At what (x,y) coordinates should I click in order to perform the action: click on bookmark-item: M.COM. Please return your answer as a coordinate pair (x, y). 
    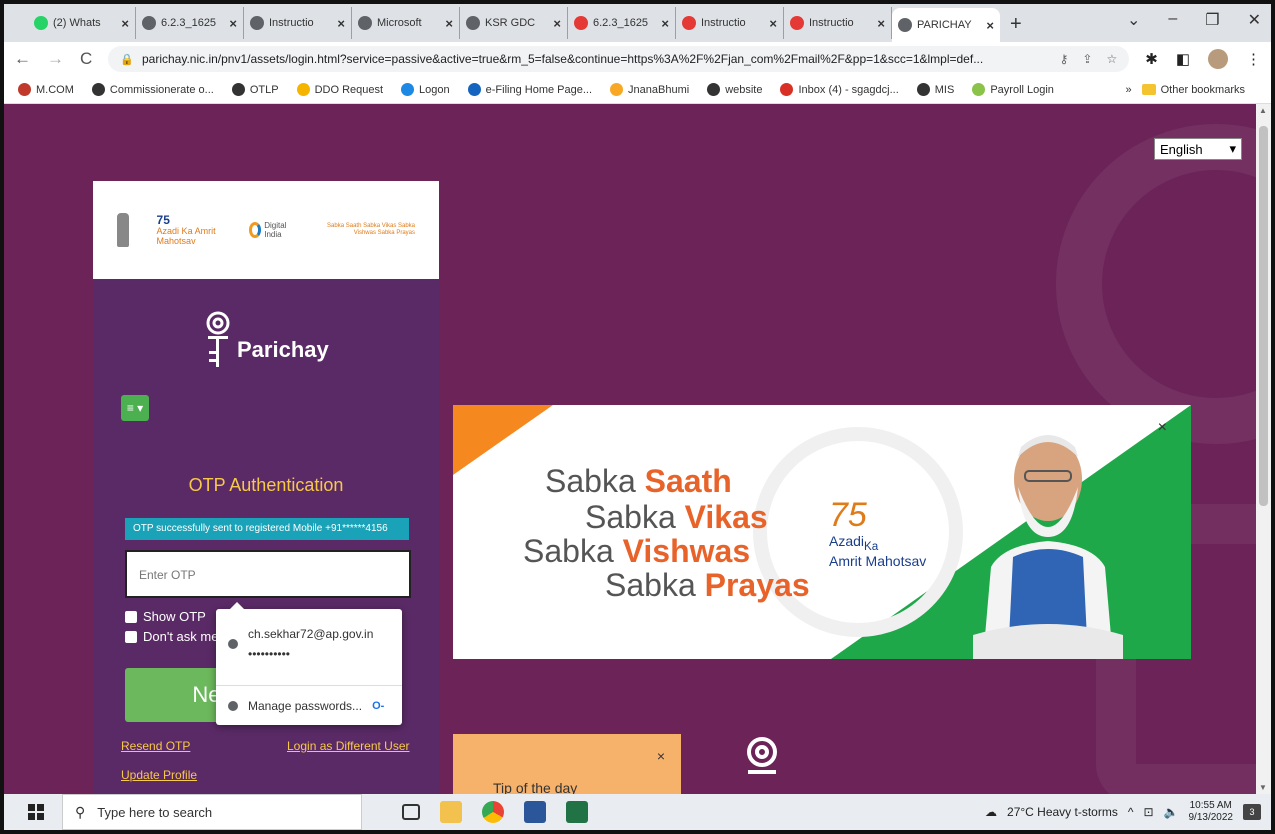
    Looking at the image, I should click on (46, 89).